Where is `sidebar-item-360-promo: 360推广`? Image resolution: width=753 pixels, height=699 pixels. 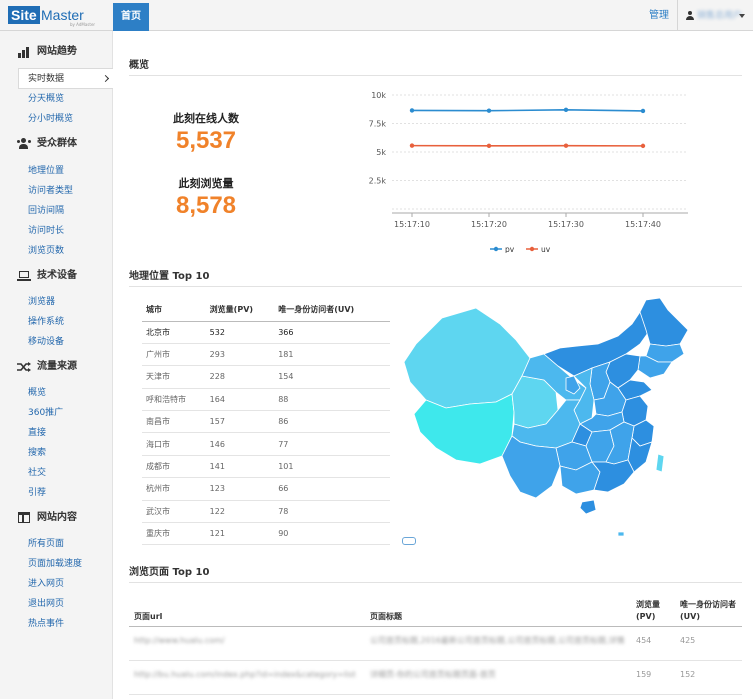
sidebar-item-360-promo: 360推广 is located at coordinates (68, 413).